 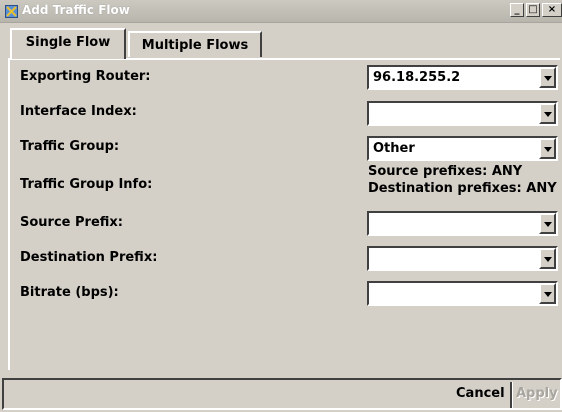 I want to click on tab-multiple-flows: Multiple Flows, so click(x=195, y=44).